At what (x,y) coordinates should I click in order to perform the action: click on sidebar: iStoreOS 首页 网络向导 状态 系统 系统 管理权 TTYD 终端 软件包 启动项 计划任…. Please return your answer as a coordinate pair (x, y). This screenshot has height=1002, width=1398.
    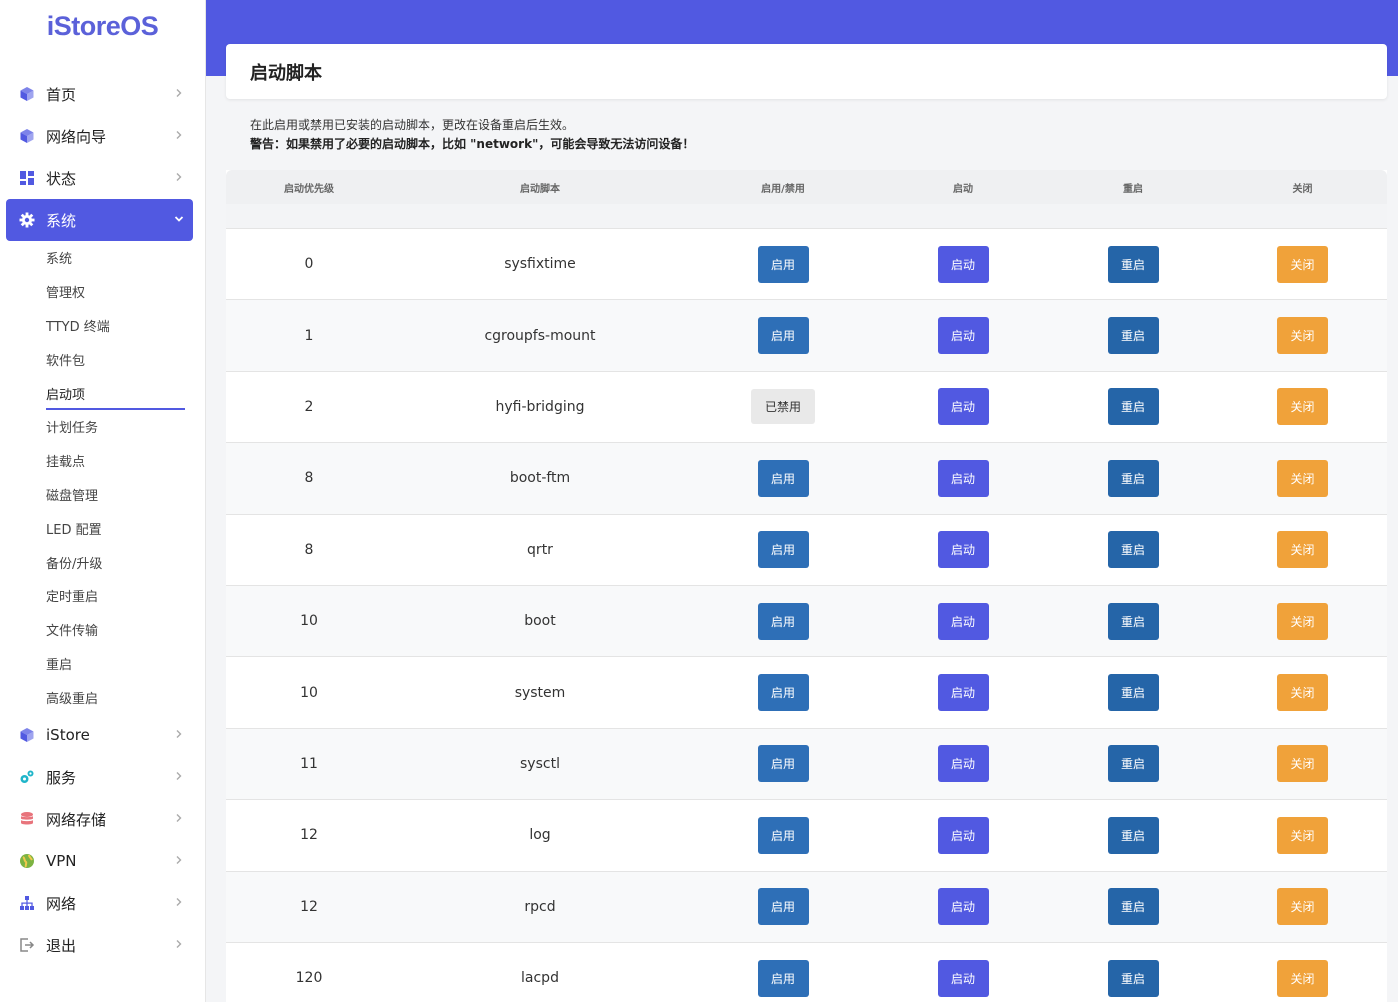
    Looking at the image, I should click on (103, 501).